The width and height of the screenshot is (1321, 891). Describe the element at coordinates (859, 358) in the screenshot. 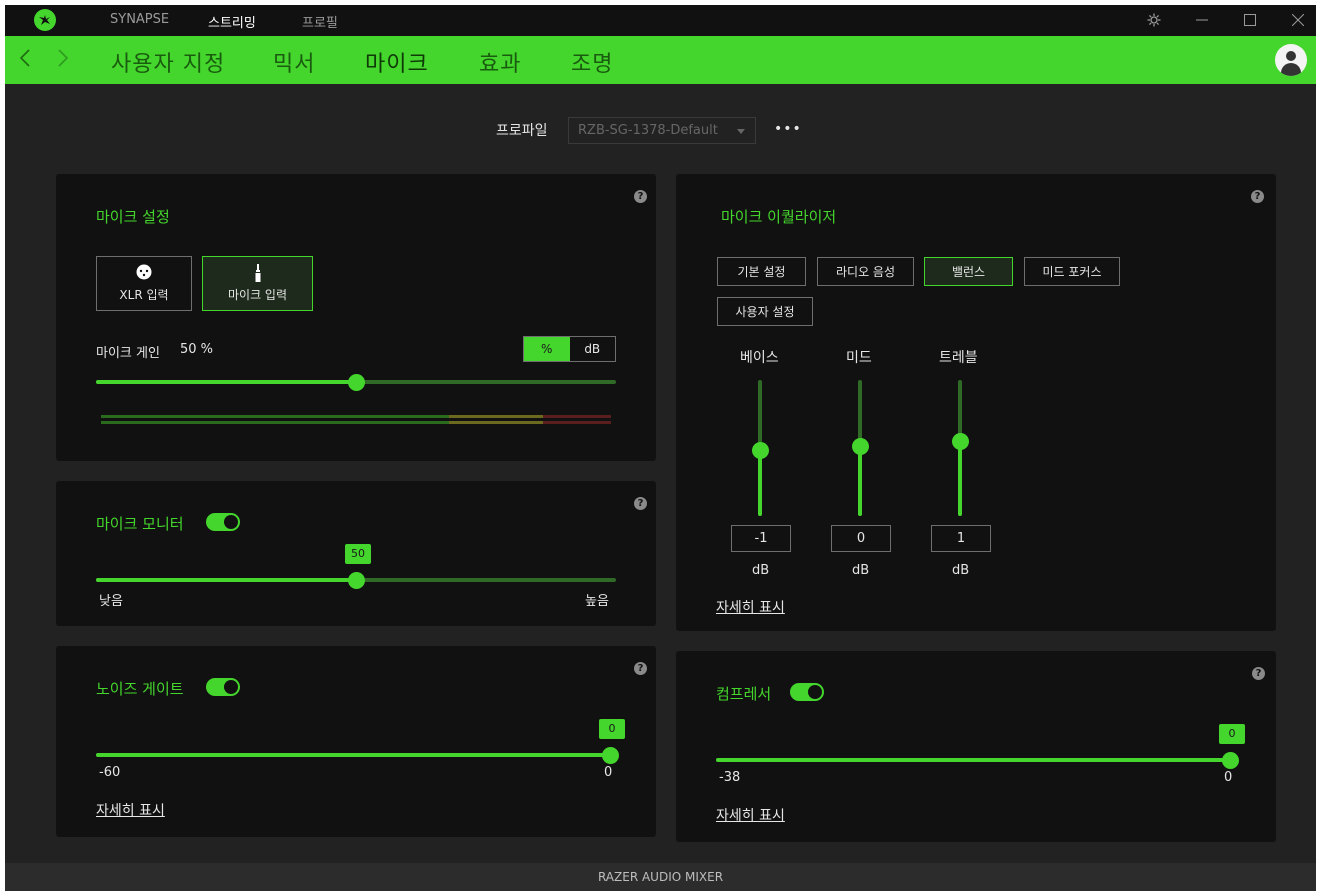

I see `eq-mid-label: 미드` at that location.